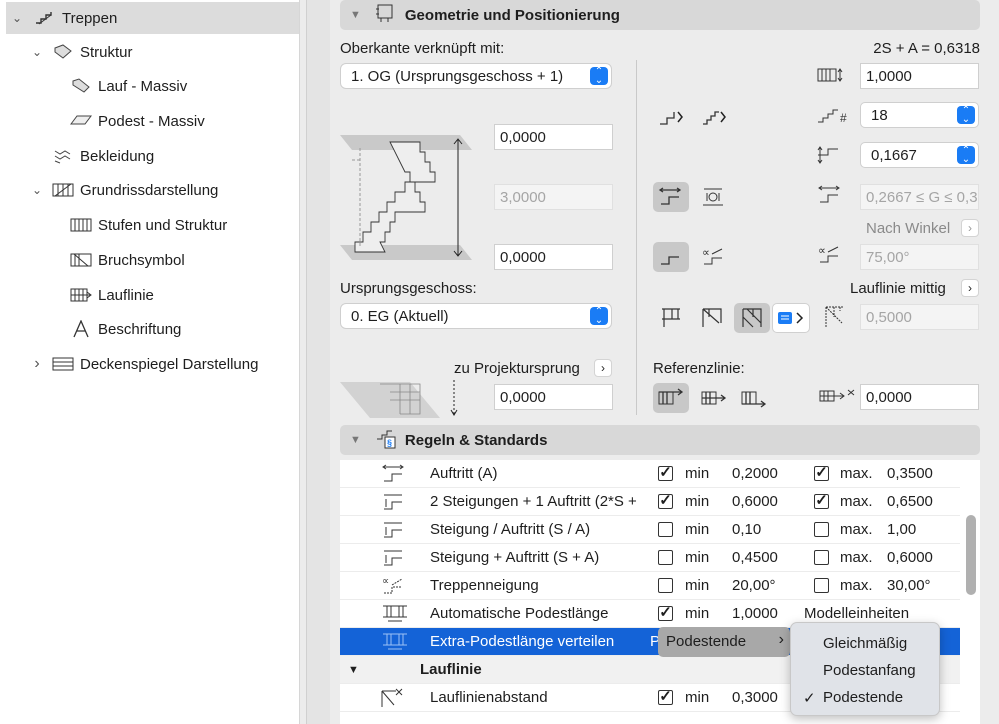 Image resolution: width=999 pixels, height=724 pixels. What do you see at coordinates (599, 76) in the screenshot?
I see `updown-icon: ⌃ ⌄` at bounding box center [599, 76].